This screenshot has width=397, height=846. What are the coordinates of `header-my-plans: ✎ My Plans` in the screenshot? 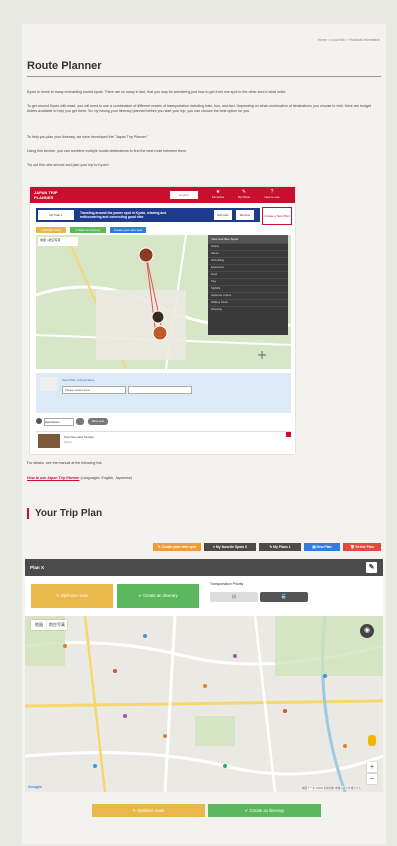 It's located at (244, 195).